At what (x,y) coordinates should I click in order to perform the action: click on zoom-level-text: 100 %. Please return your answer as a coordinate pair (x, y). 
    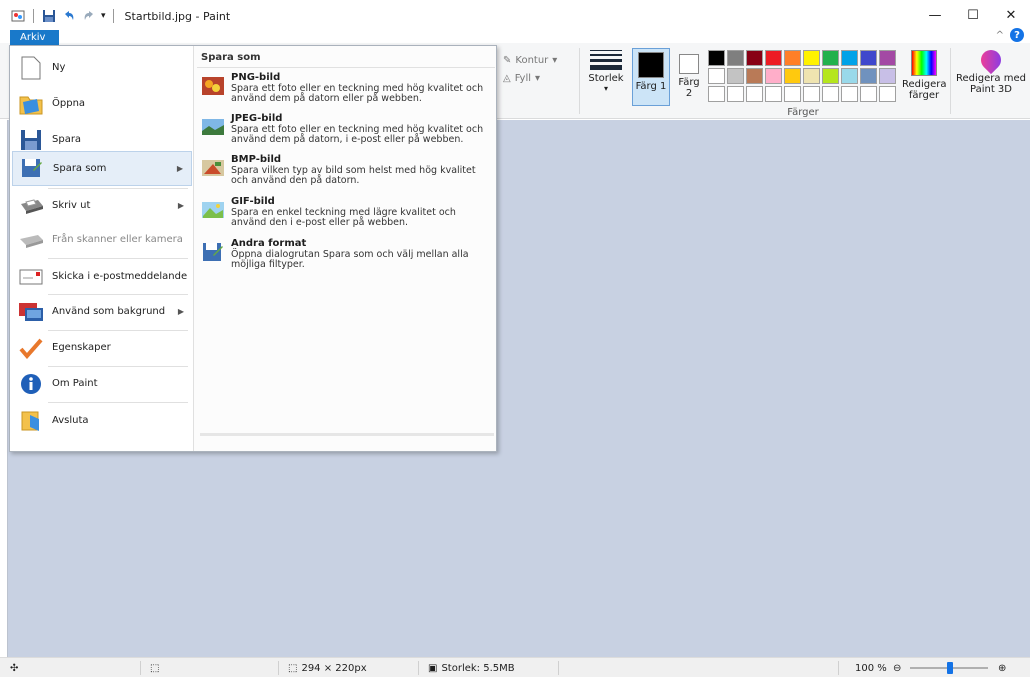
    Looking at the image, I should click on (871, 668).